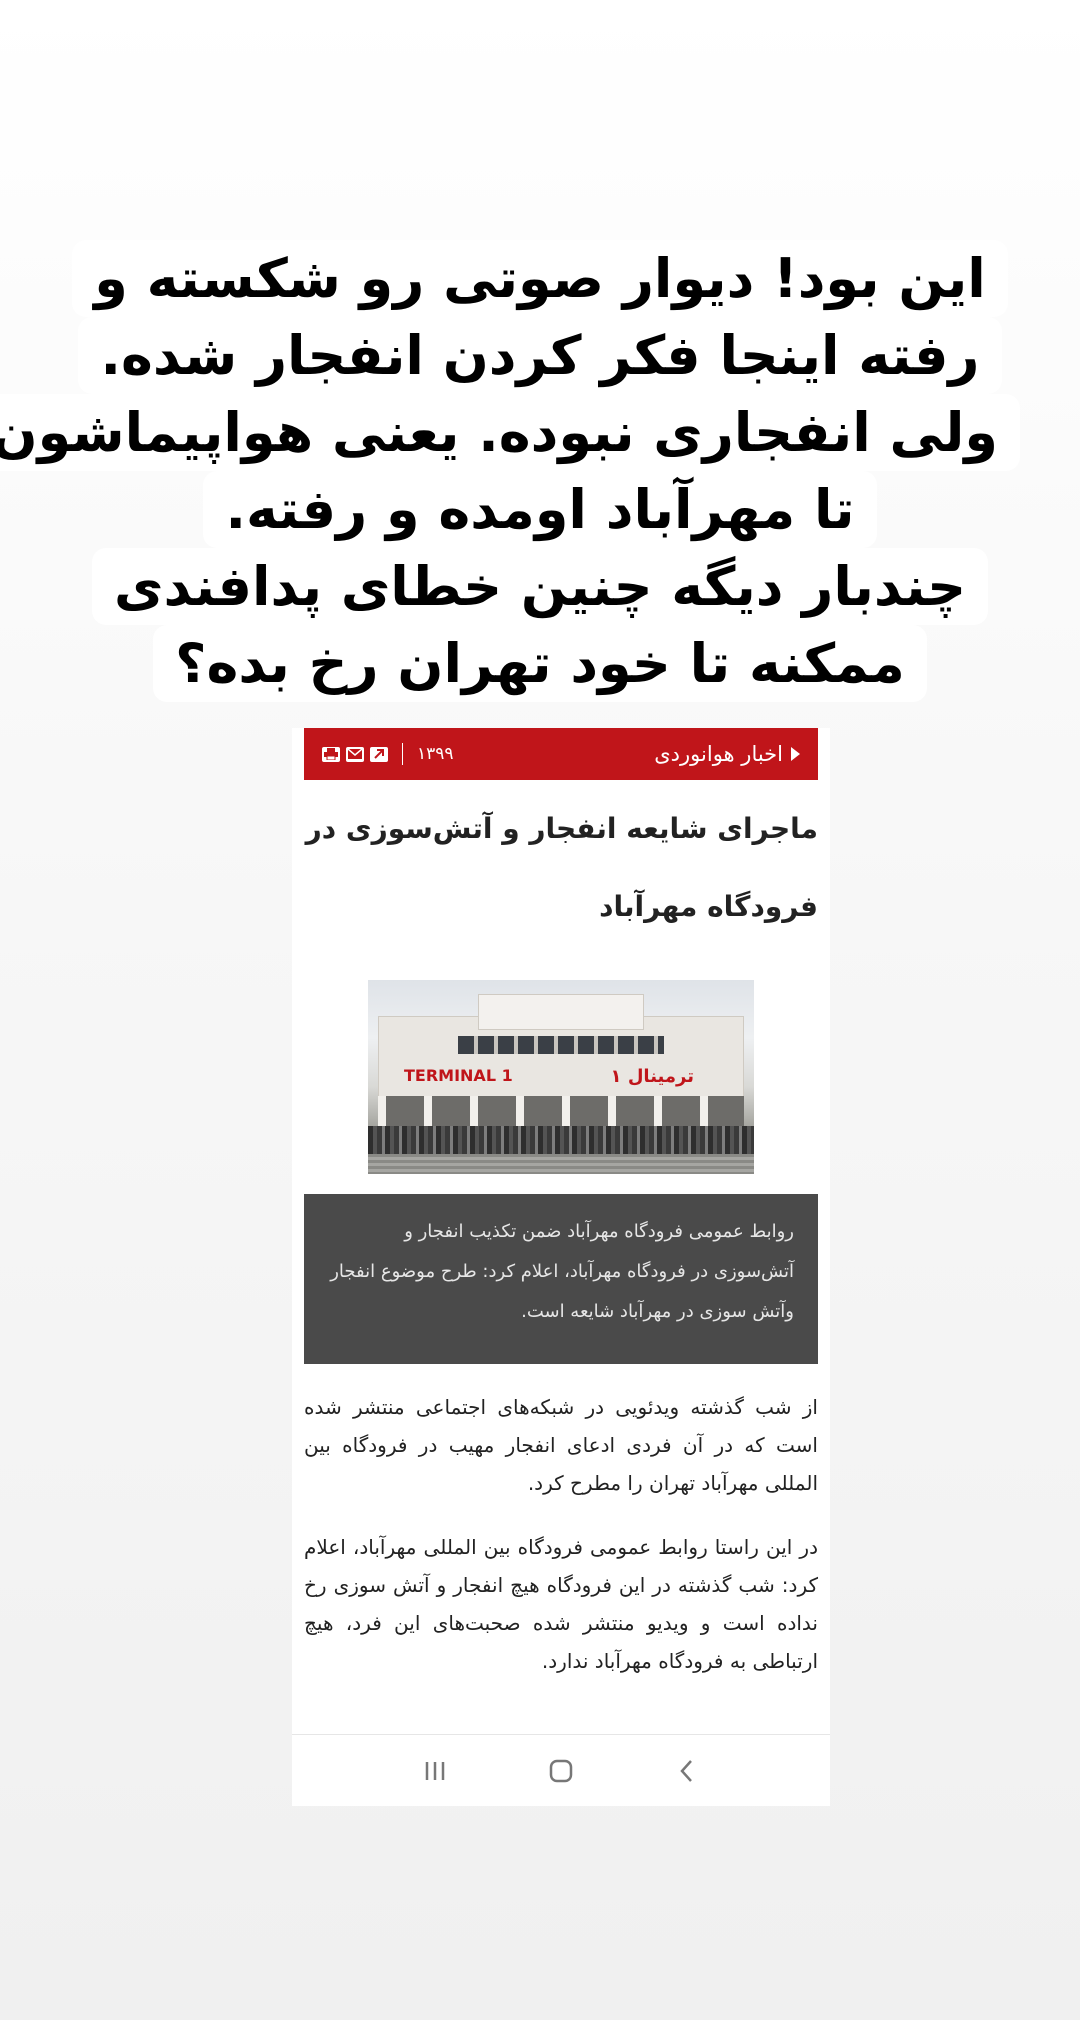 The height and width of the screenshot is (2020, 1080). What do you see at coordinates (458, 1075) in the screenshot?
I see `terminal-sign-en: TERMINAL 1` at bounding box center [458, 1075].